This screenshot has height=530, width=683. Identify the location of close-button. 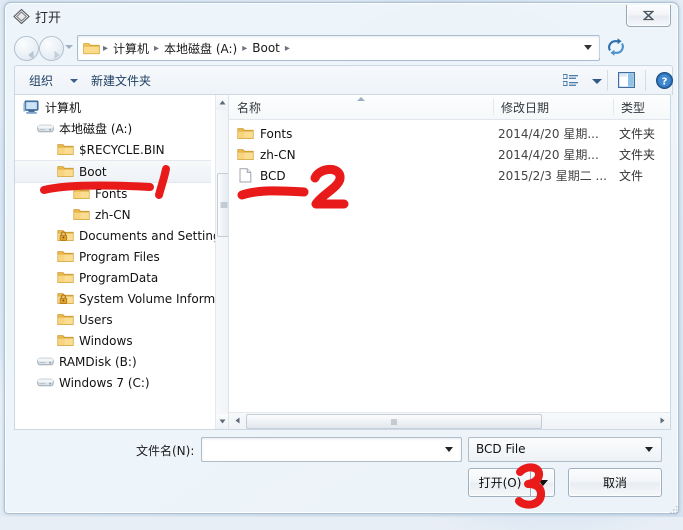
(648, 16).